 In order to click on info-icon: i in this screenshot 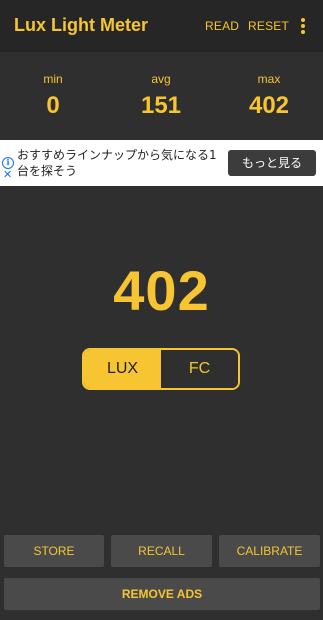, I will do `click(8, 163)`.